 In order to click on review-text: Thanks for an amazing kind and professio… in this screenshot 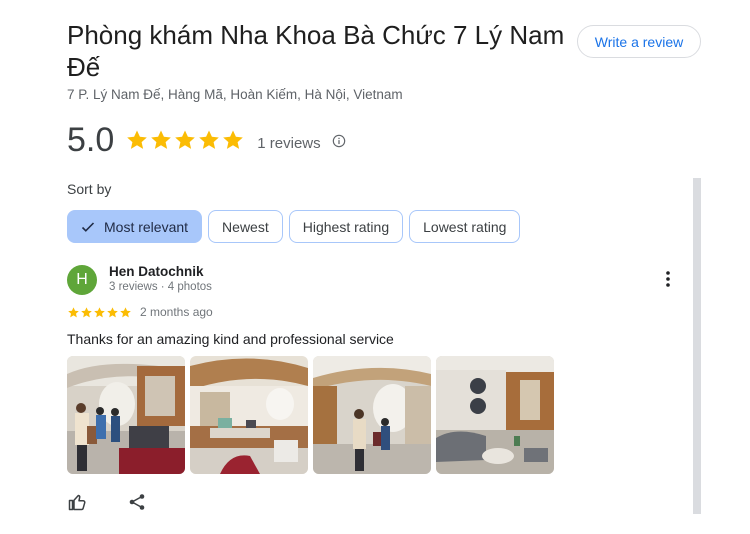, I will do `click(230, 339)`.